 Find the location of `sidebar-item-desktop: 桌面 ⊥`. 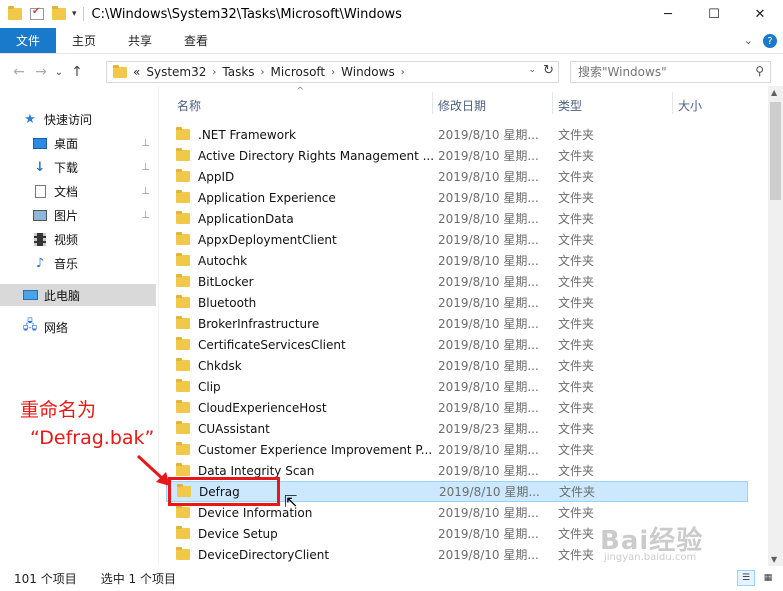

sidebar-item-desktop: 桌面 ⊥ is located at coordinates (78, 143).